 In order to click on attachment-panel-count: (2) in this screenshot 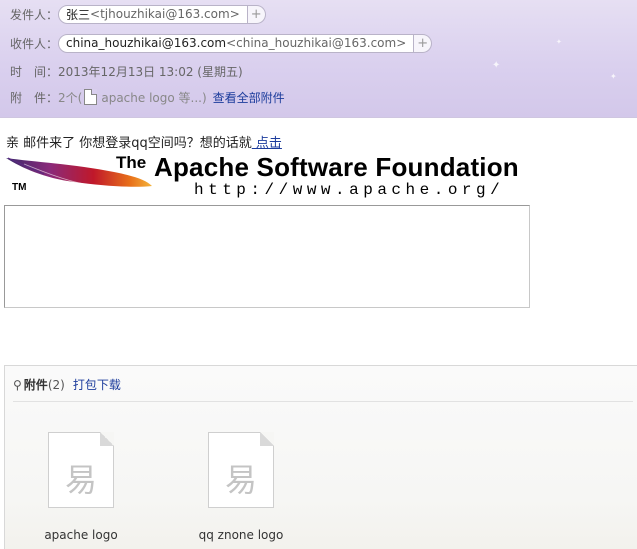, I will do `click(56, 384)`.